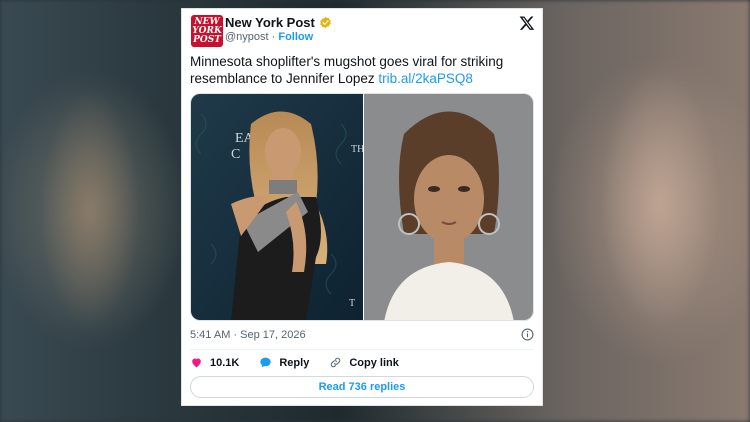  What do you see at coordinates (90, 210) in the screenshot?
I see `background-blur-left` at bounding box center [90, 210].